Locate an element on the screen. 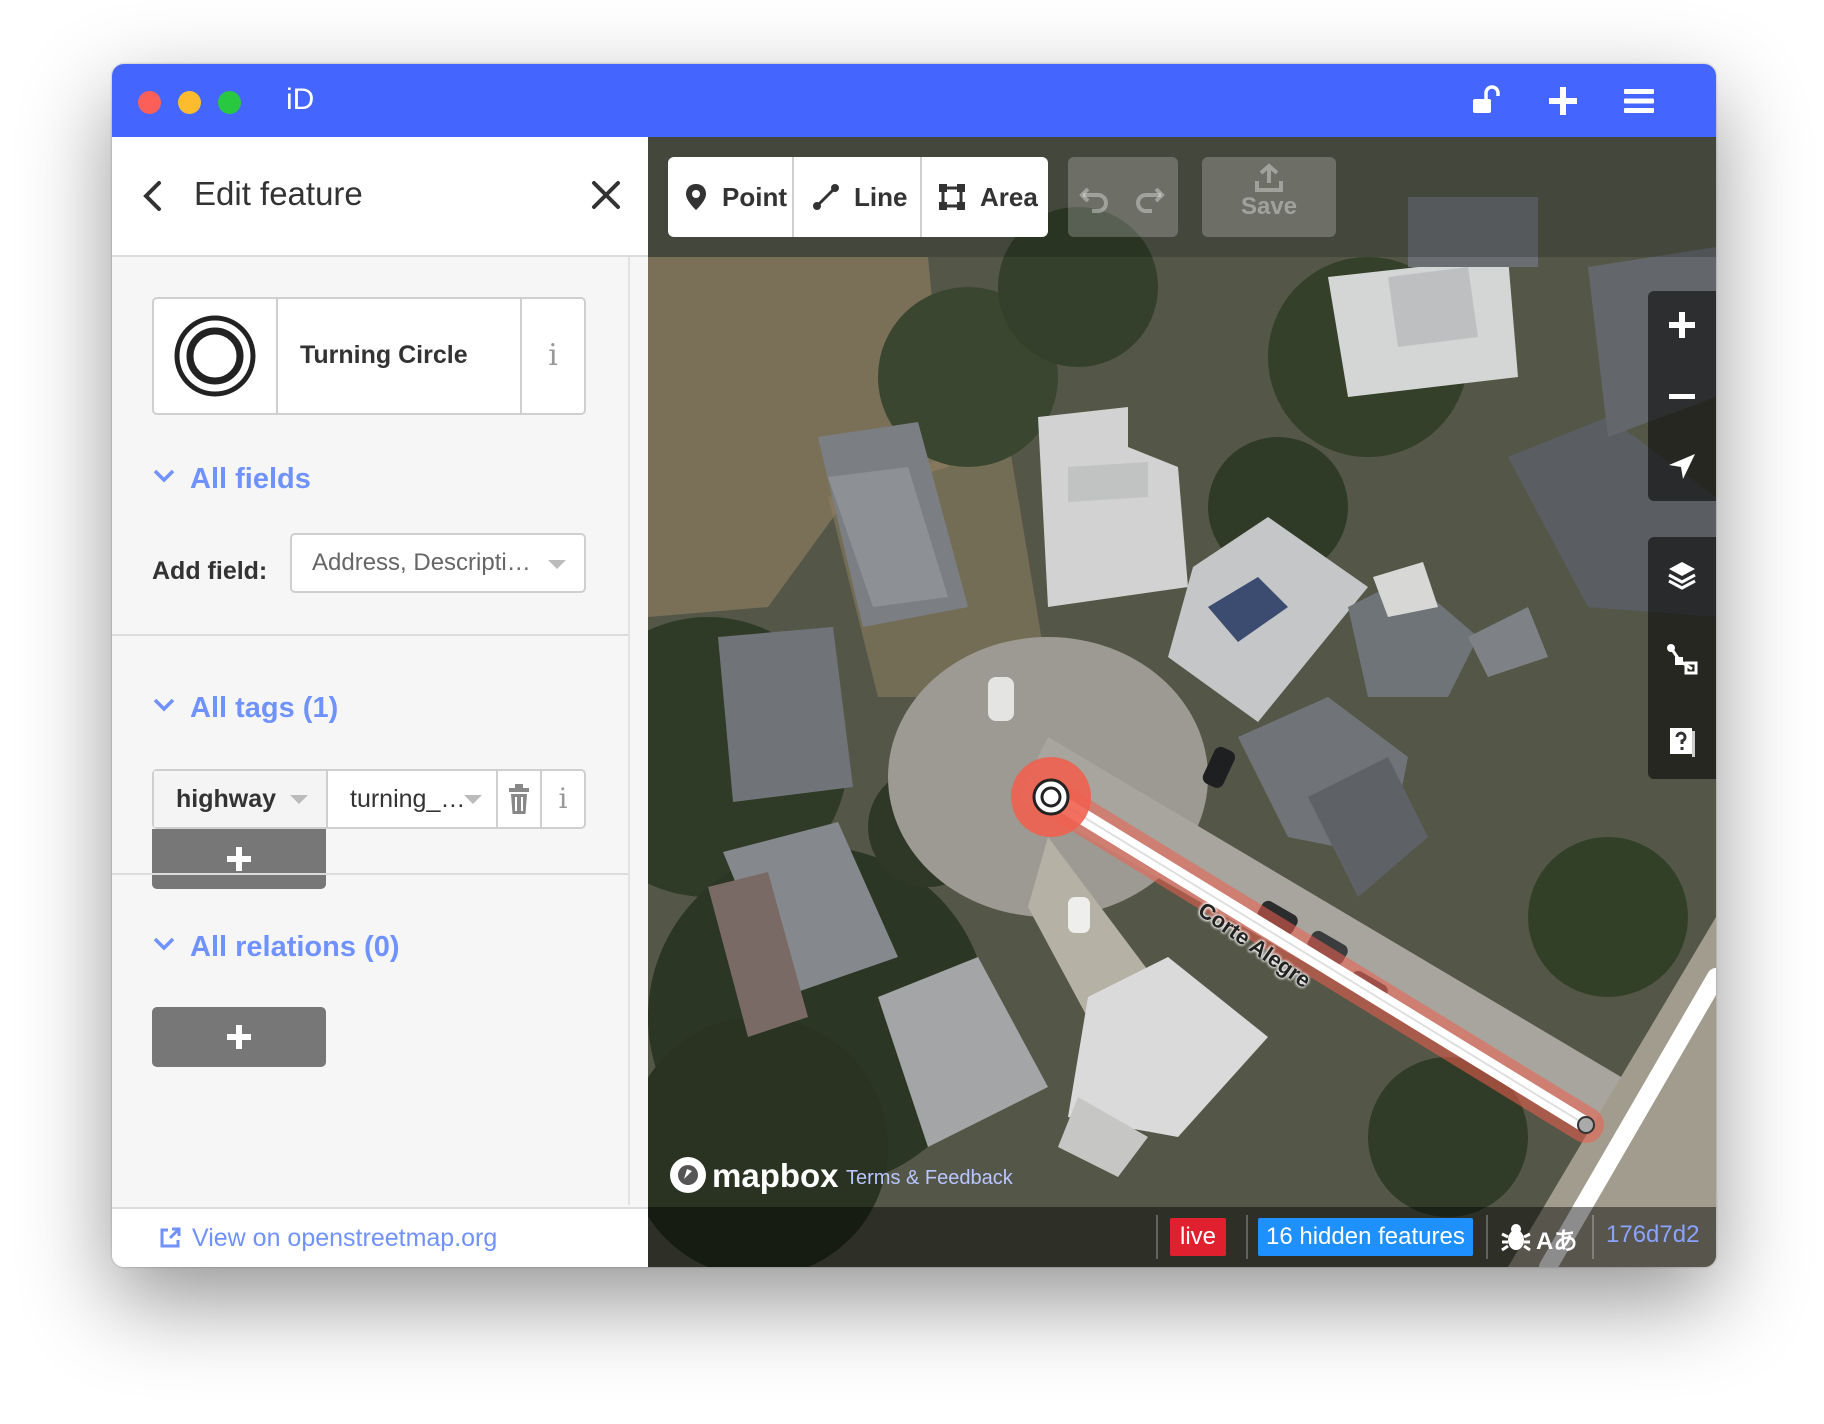  tag-key-input: highway is located at coordinates (241, 799).